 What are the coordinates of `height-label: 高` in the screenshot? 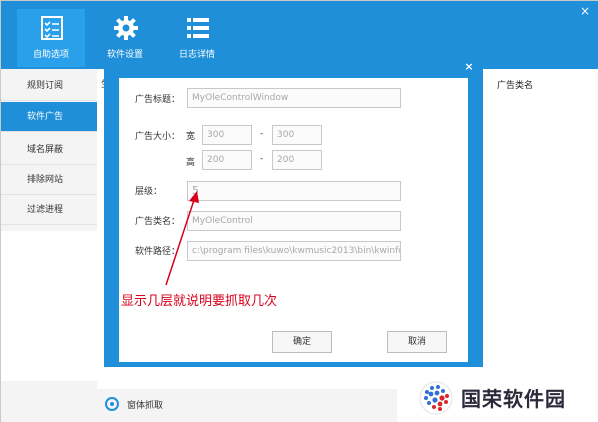 It's located at (191, 163).